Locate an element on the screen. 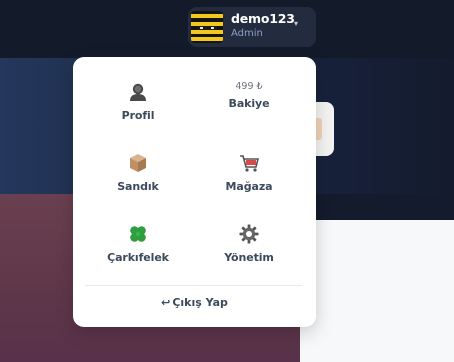 The height and width of the screenshot is (362, 454). user-name: demo123 is located at coordinates (263, 18).